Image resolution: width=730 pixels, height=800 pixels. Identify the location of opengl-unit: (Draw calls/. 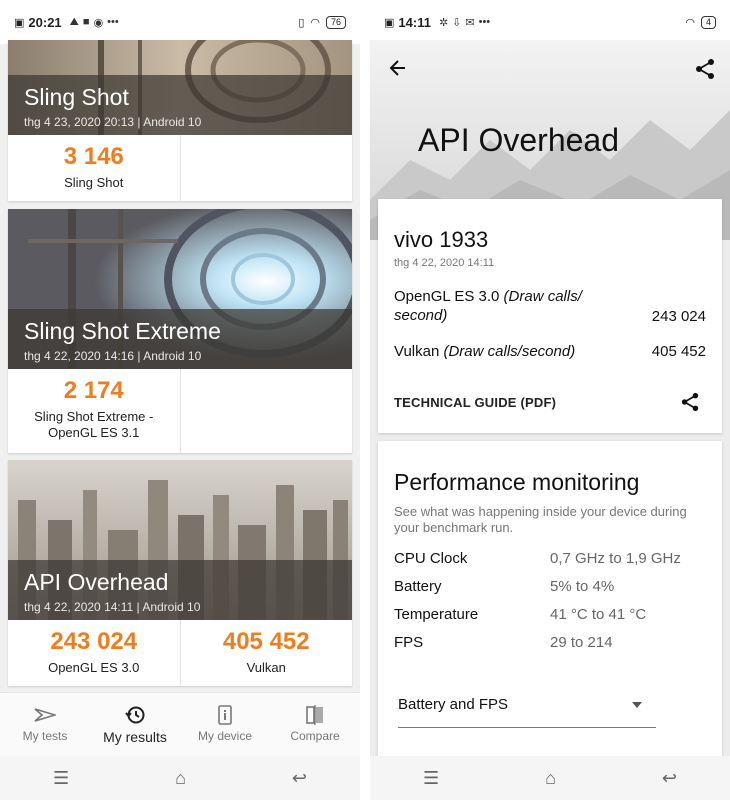
(542, 296).